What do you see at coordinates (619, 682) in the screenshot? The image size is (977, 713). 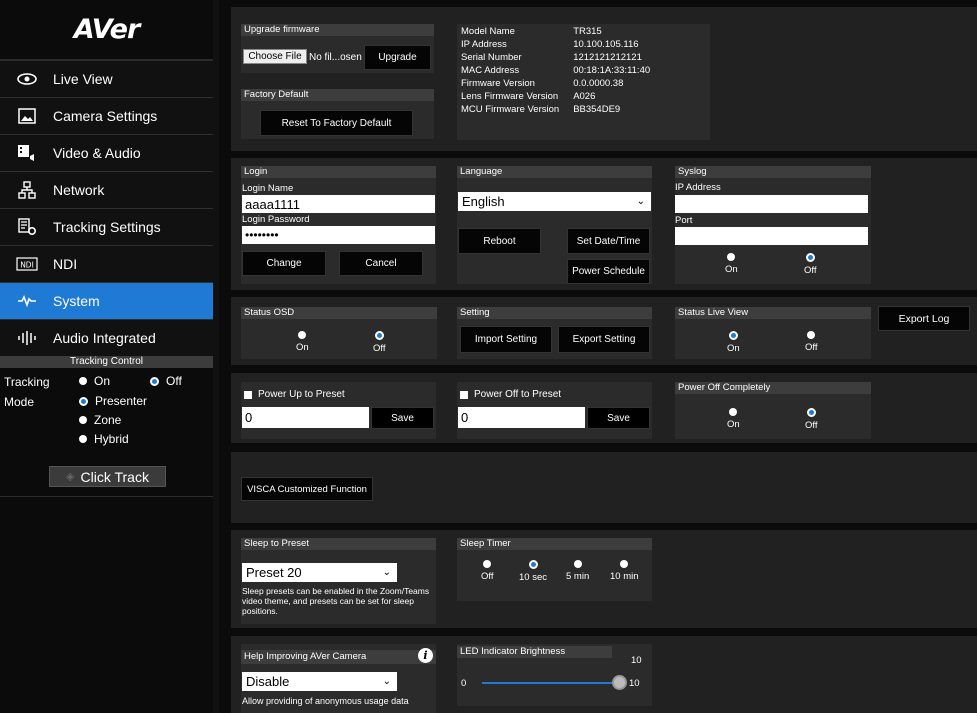 I see `led-slider-thumb` at bounding box center [619, 682].